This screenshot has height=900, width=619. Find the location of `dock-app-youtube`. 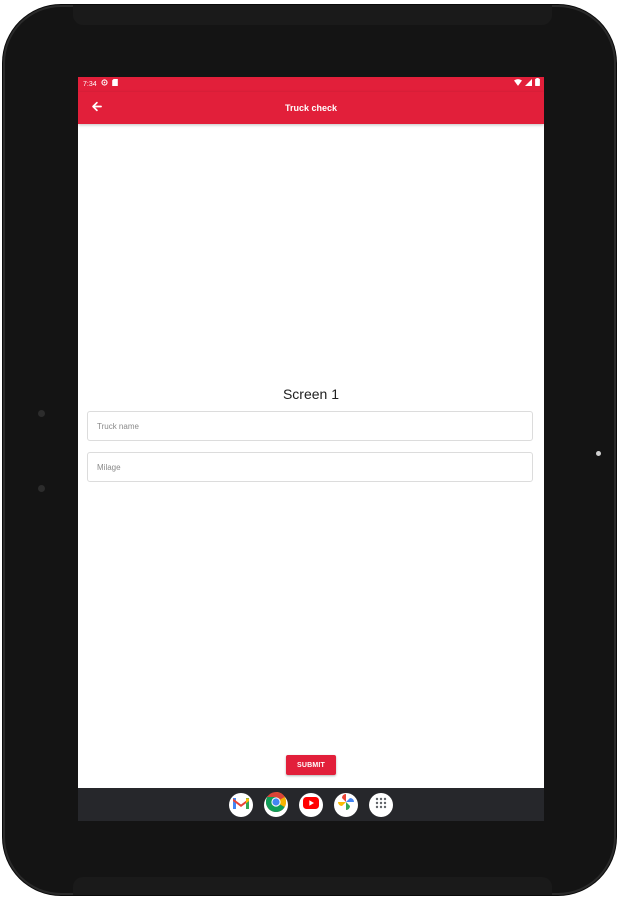

dock-app-youtube is located at coordinates (311, 804).